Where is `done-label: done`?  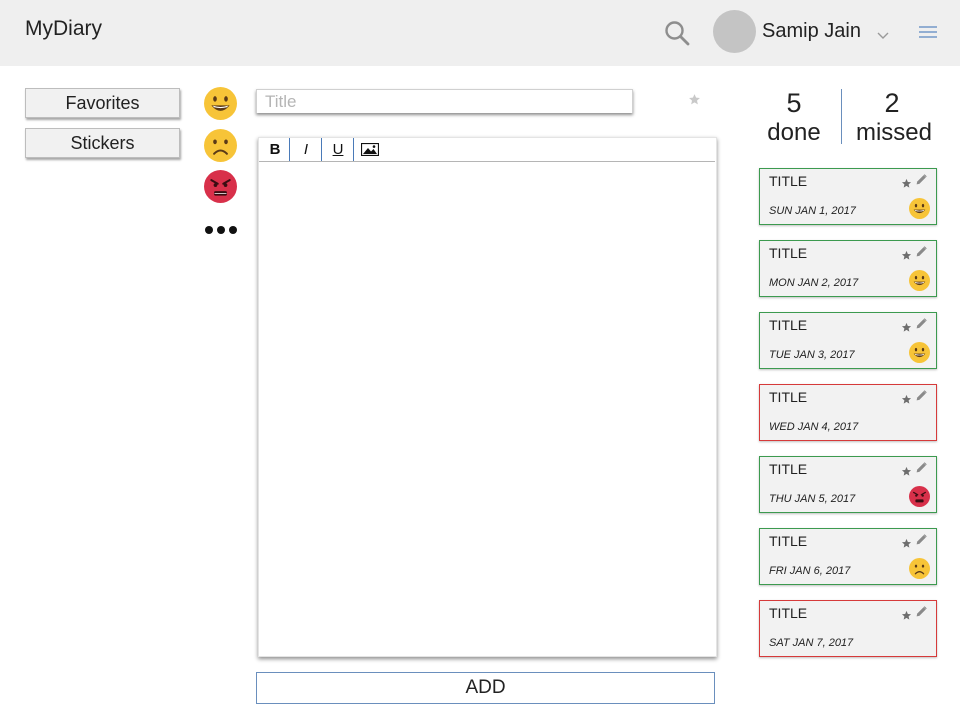 done-label: done is located at coordinates (794, 132).